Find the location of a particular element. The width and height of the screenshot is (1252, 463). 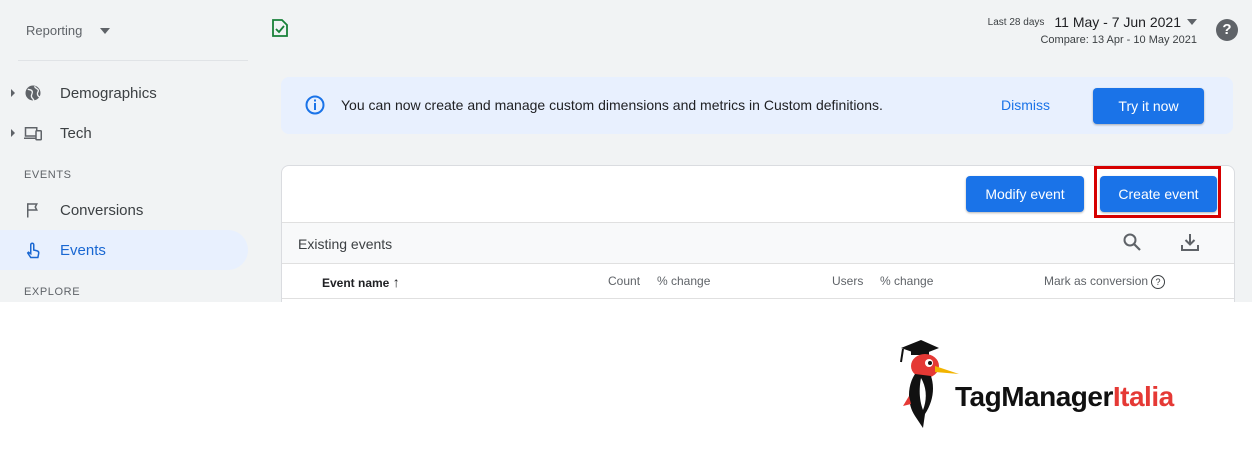

report-status-icon is located at coordinates (280, 28).